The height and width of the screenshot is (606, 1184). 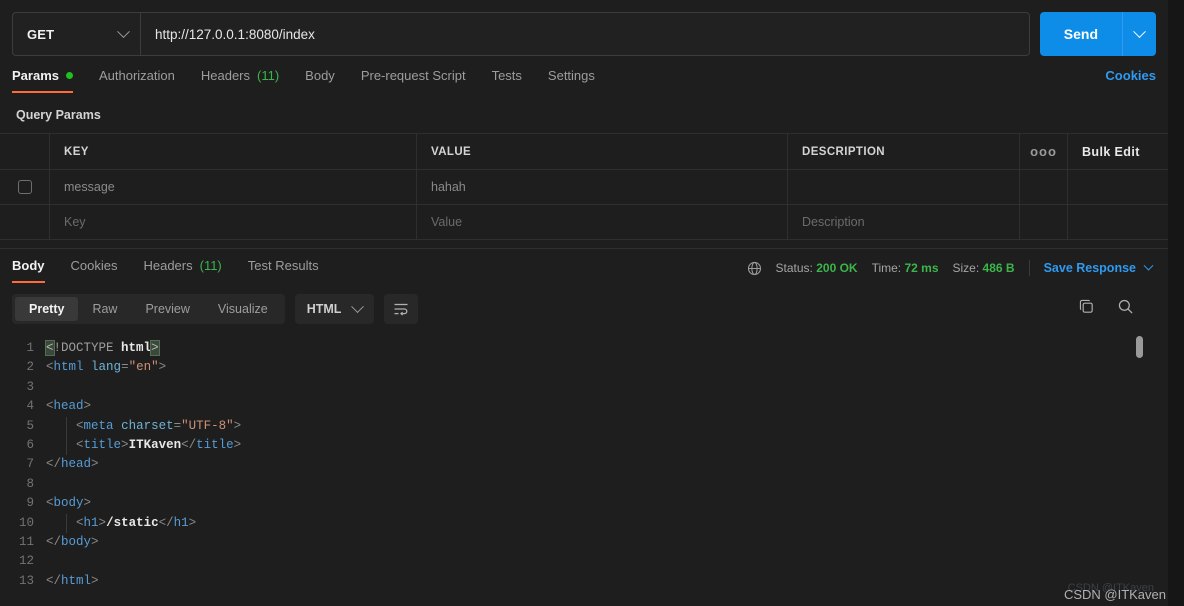 I want to click on tab-tests: Tests, so click(x=507, y=79).